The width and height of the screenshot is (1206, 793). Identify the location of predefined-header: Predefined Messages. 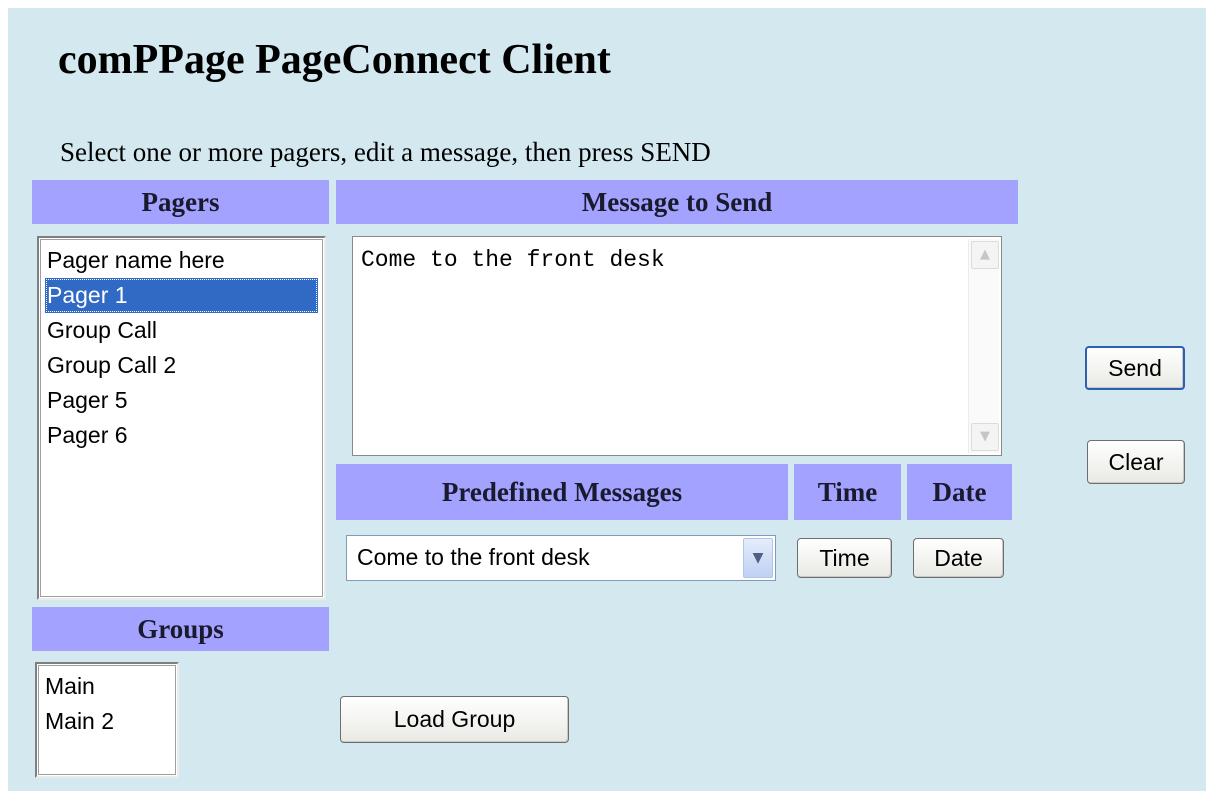
(562, 492).